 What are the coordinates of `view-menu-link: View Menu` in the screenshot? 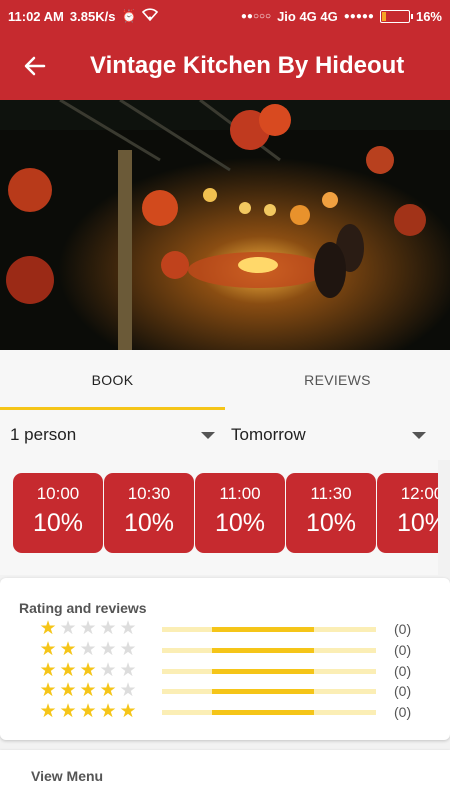 It's located at (67, 776).